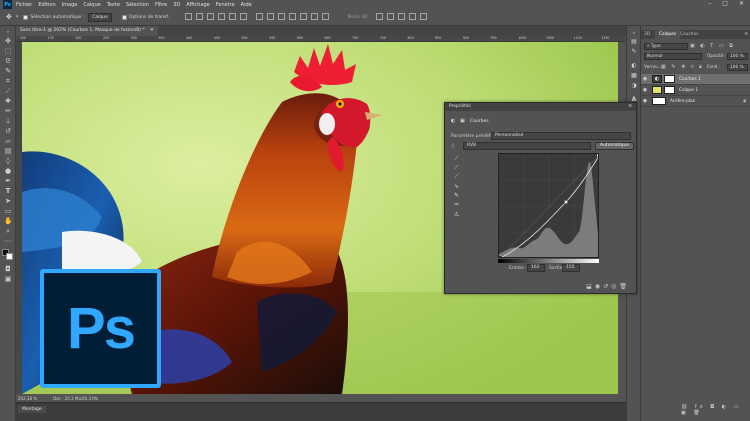 This screenshot has width=750, height=421. I want to click on lasso-tool-icon: ᘓ, so click(8, 61).